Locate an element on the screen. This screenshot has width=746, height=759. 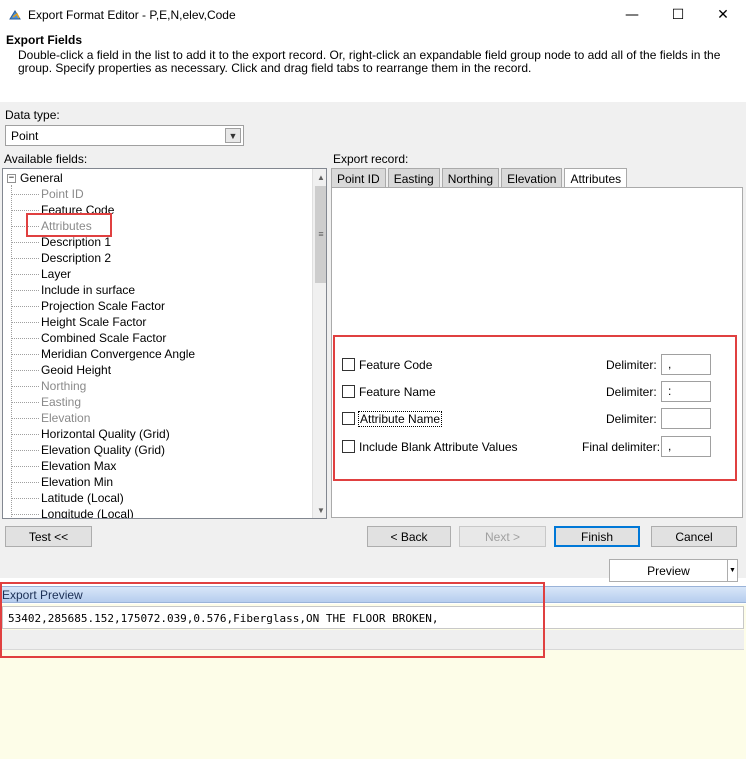
tree-item: Horizontal Quality (Grid) is located at coordinates (90, 434).